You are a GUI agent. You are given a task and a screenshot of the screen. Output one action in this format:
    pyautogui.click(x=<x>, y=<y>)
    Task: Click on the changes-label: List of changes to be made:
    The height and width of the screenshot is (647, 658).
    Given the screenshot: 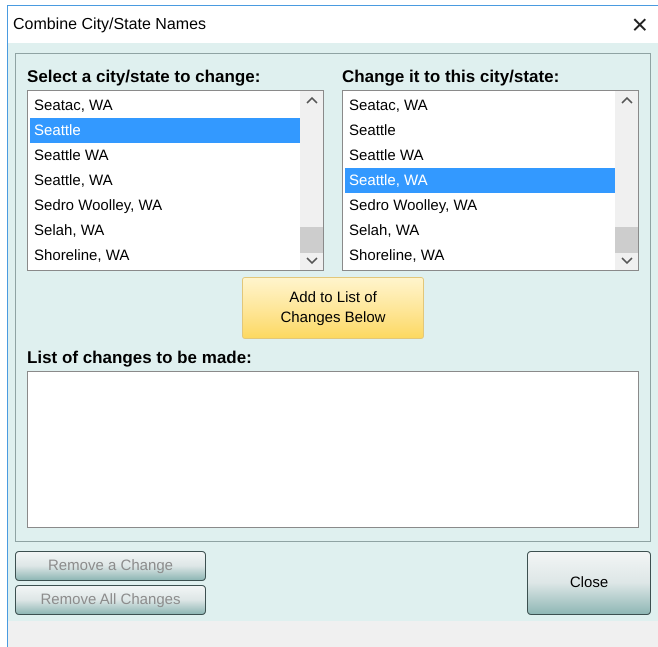 What is the action you would take?
    pyautogui.click(x=140, y=358)
    